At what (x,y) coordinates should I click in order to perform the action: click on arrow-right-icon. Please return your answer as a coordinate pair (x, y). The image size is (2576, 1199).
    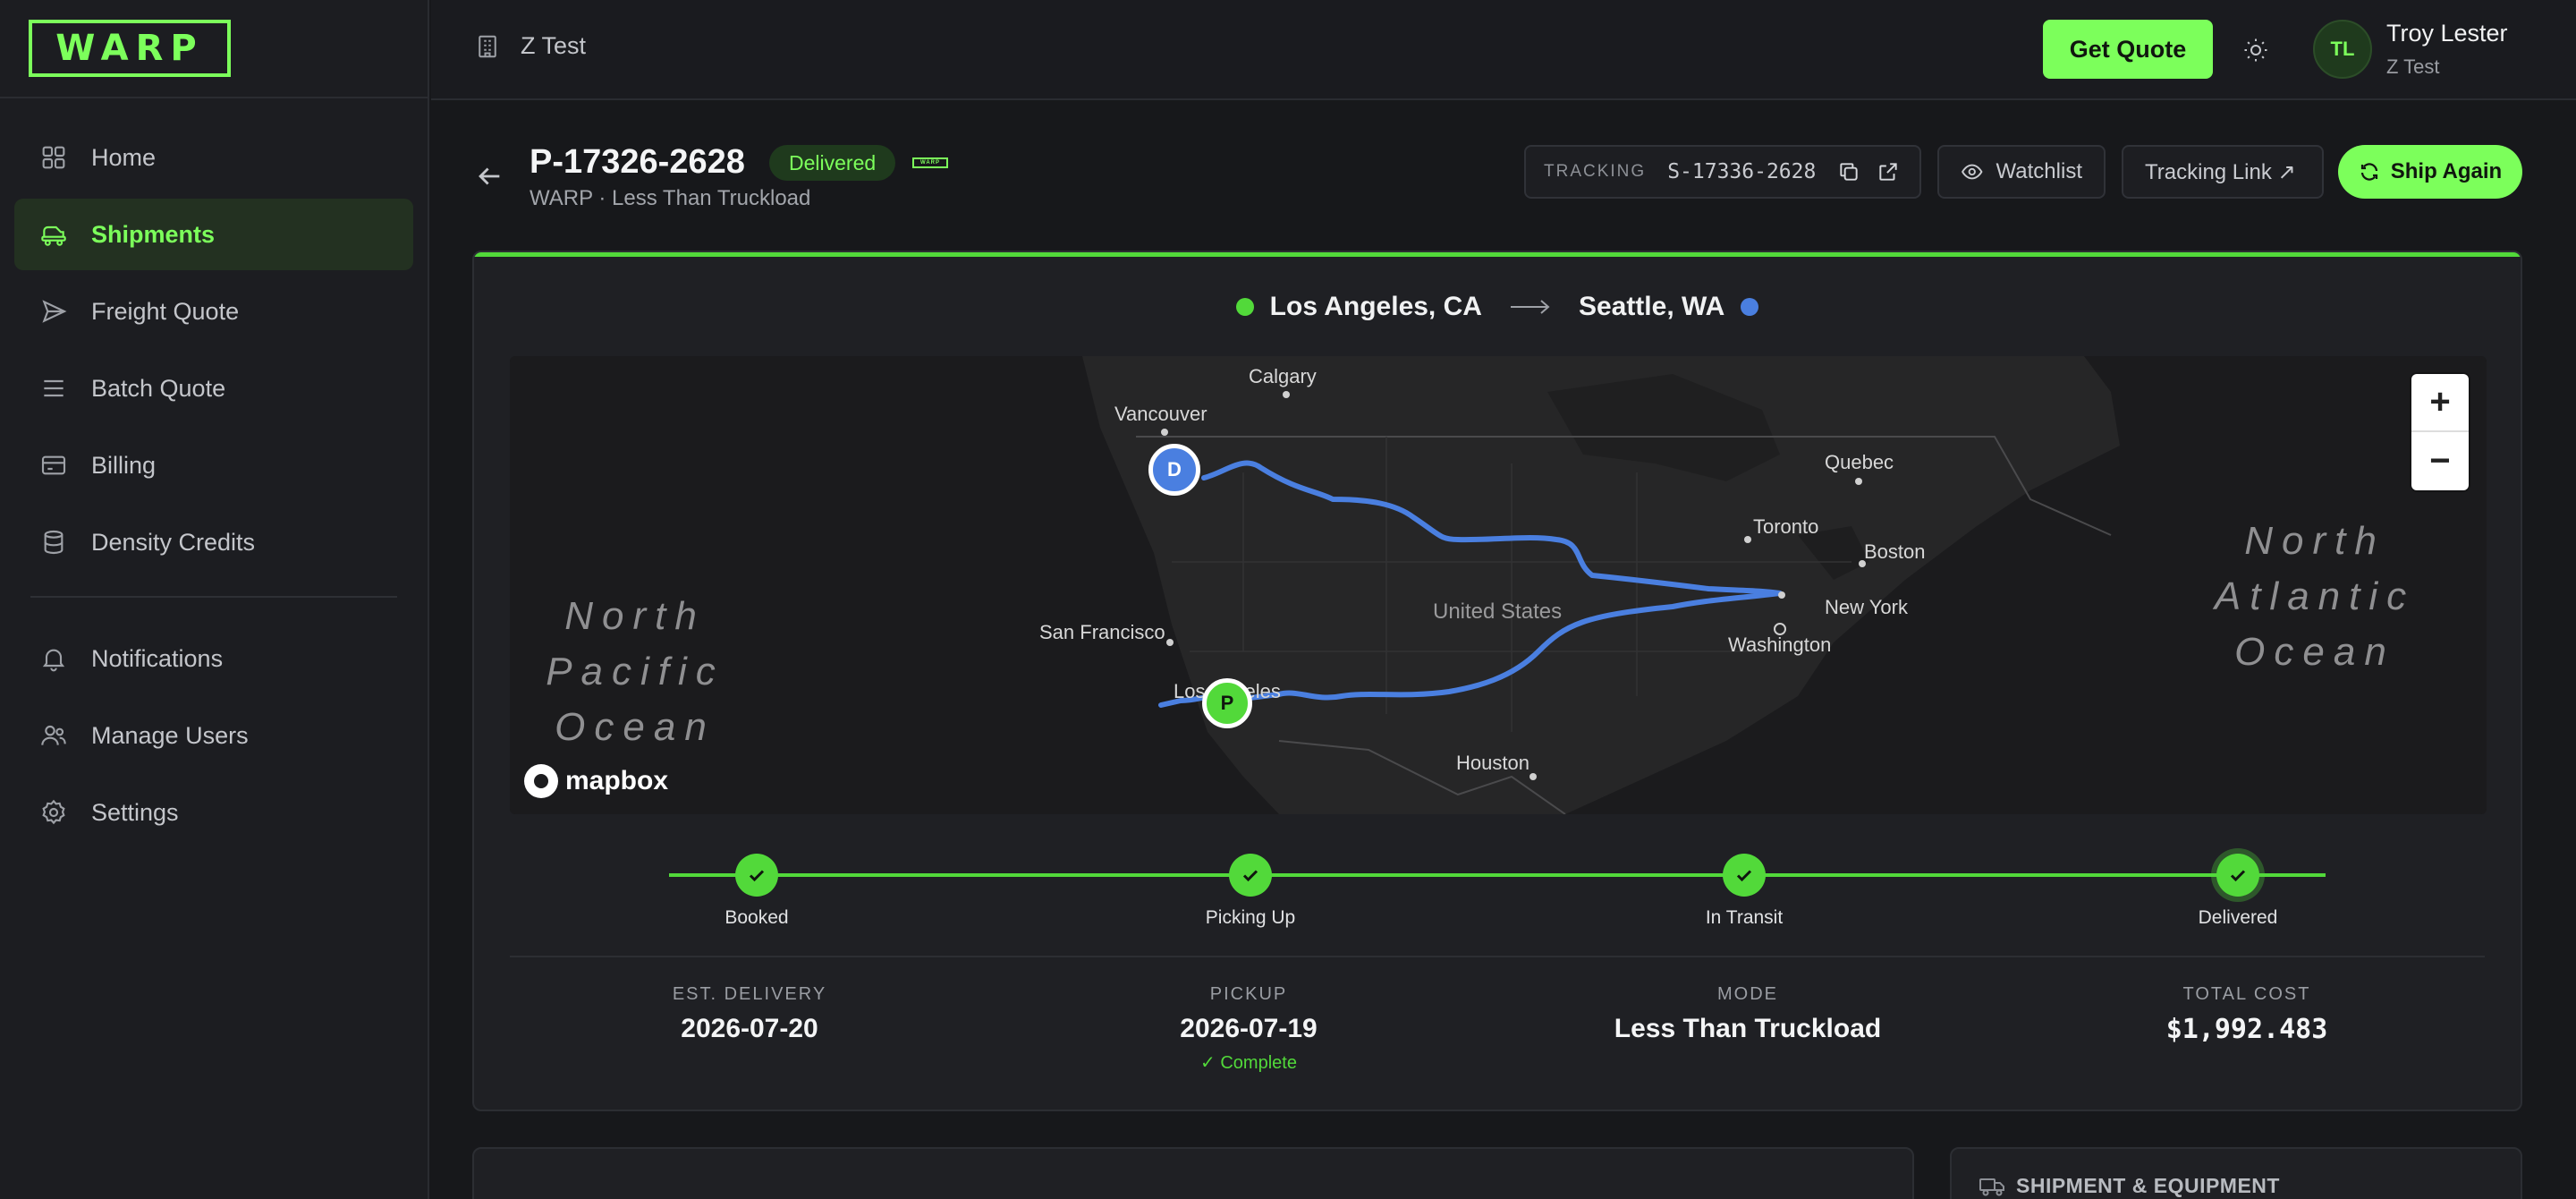
    Looking at the image, I should click on (1530, 307).